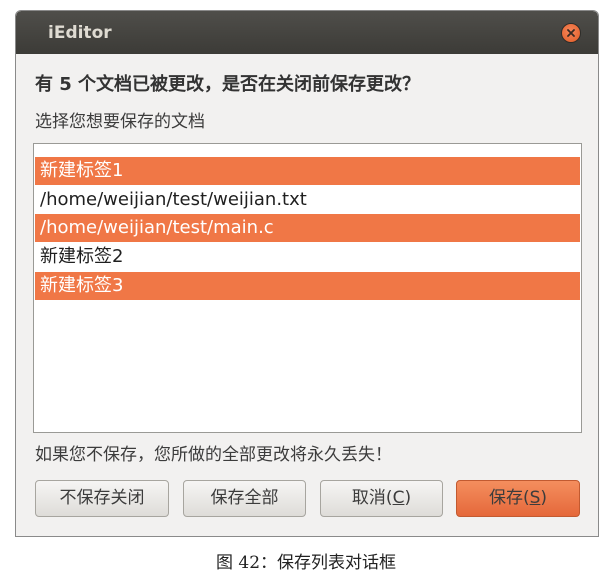 Image resolution: width=612 pixels, height=579 pixels. I want to click on cancel-button: 取消(C), so click(381, 498).